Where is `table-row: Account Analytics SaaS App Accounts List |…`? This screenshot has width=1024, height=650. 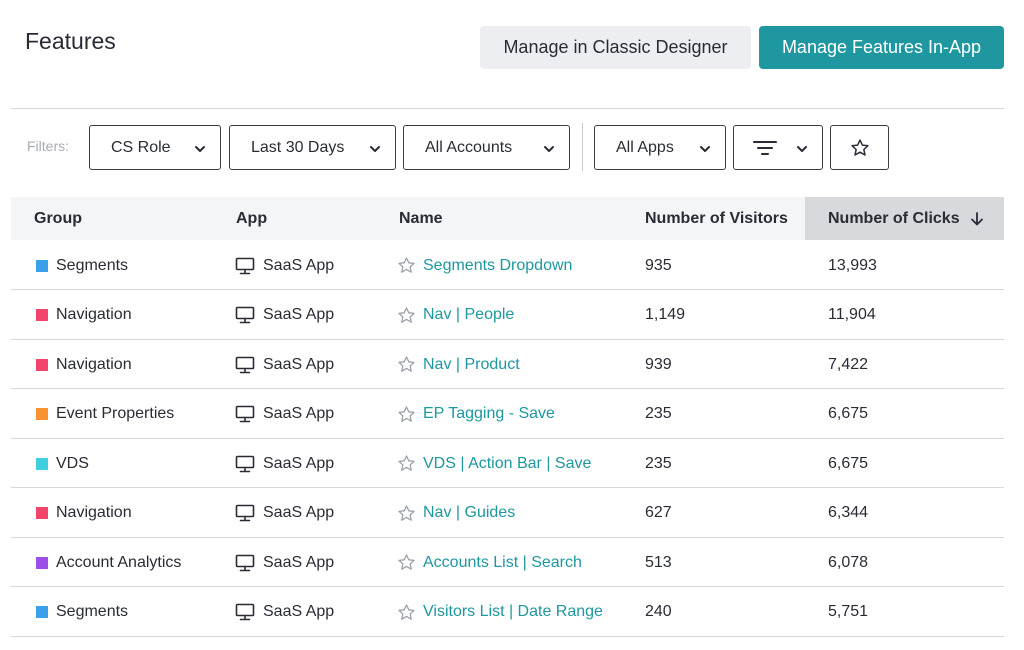
table-row: Account Analytics SaaS App Accounts List |… is located at coordinates (507, 562).